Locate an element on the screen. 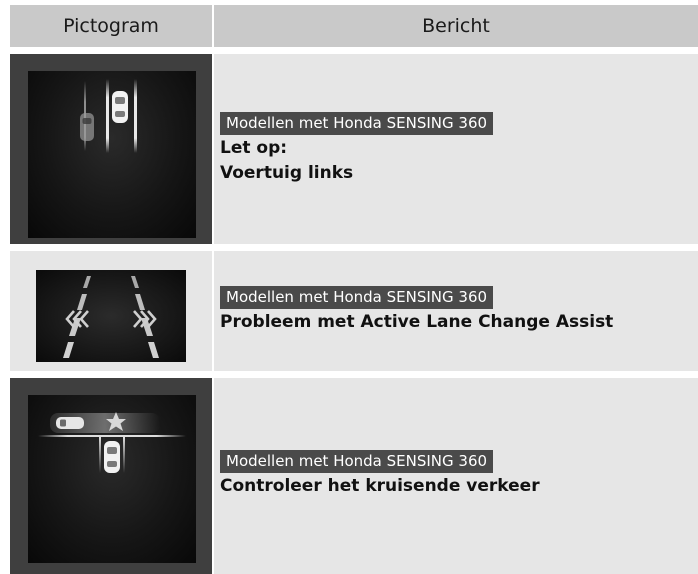 The height and width of the screenshot is (574, 698). table-header: Pictogram Bericht is located at coordinates (354, 26).